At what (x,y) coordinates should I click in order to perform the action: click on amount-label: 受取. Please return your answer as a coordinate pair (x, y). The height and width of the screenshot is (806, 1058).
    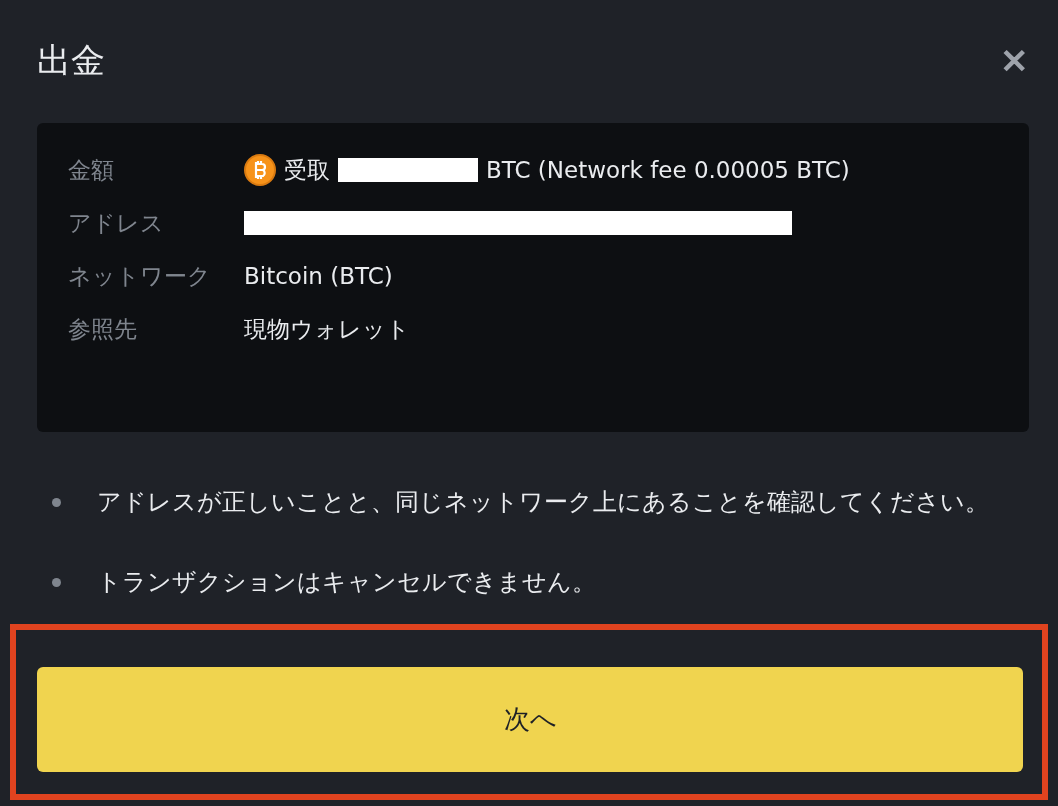
    Looking at the image, I should click on (307, 170).